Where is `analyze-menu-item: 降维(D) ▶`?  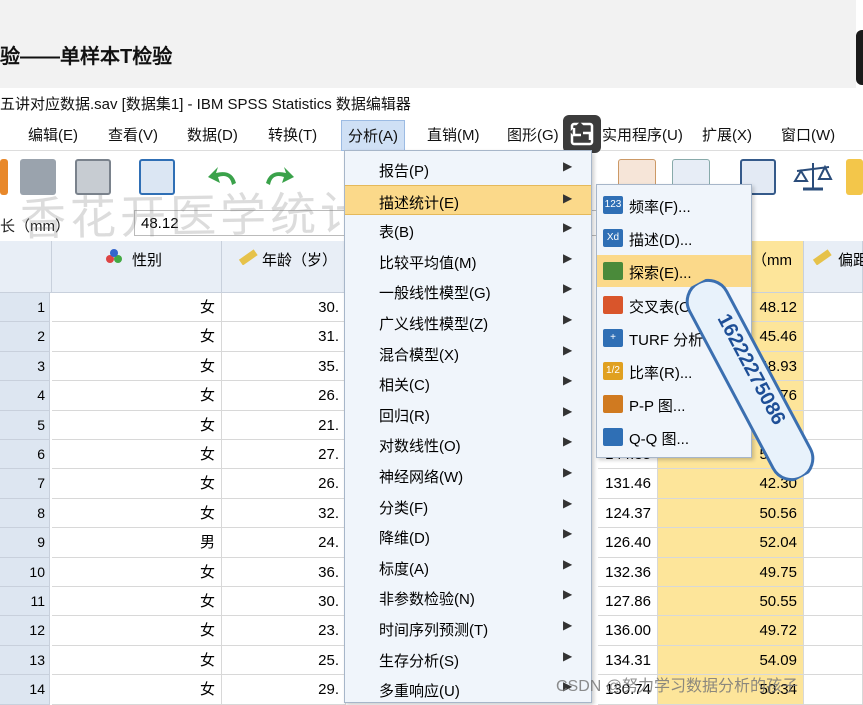 analyze-menu-item: 降维(D) ▶ is located at coordinates (468, 536).